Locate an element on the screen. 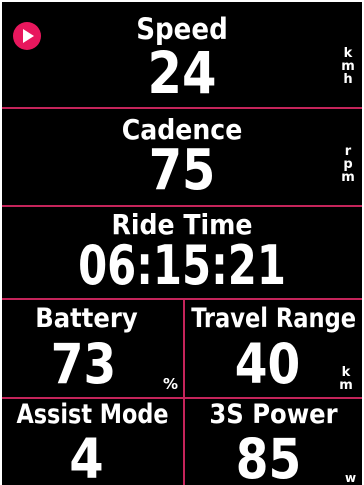  assist-mode-value: 4 is located at coordinates (86, 456).